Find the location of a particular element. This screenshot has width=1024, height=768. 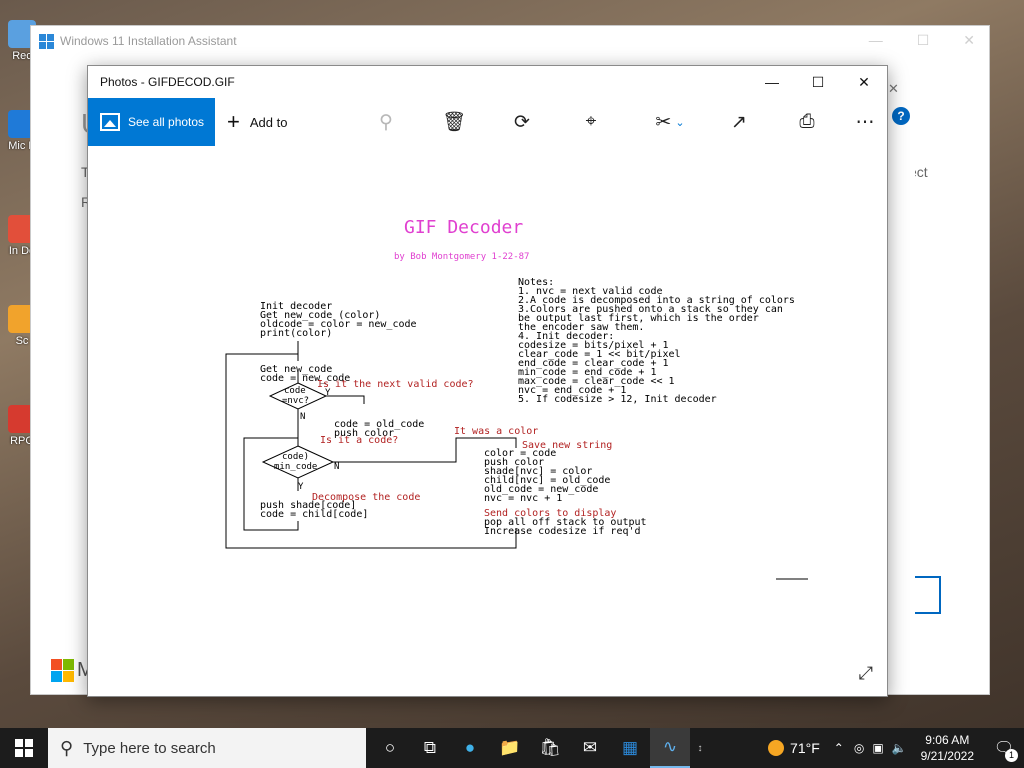

overflow-chevron-icon: ↕ is located at coordinates (700, 748).